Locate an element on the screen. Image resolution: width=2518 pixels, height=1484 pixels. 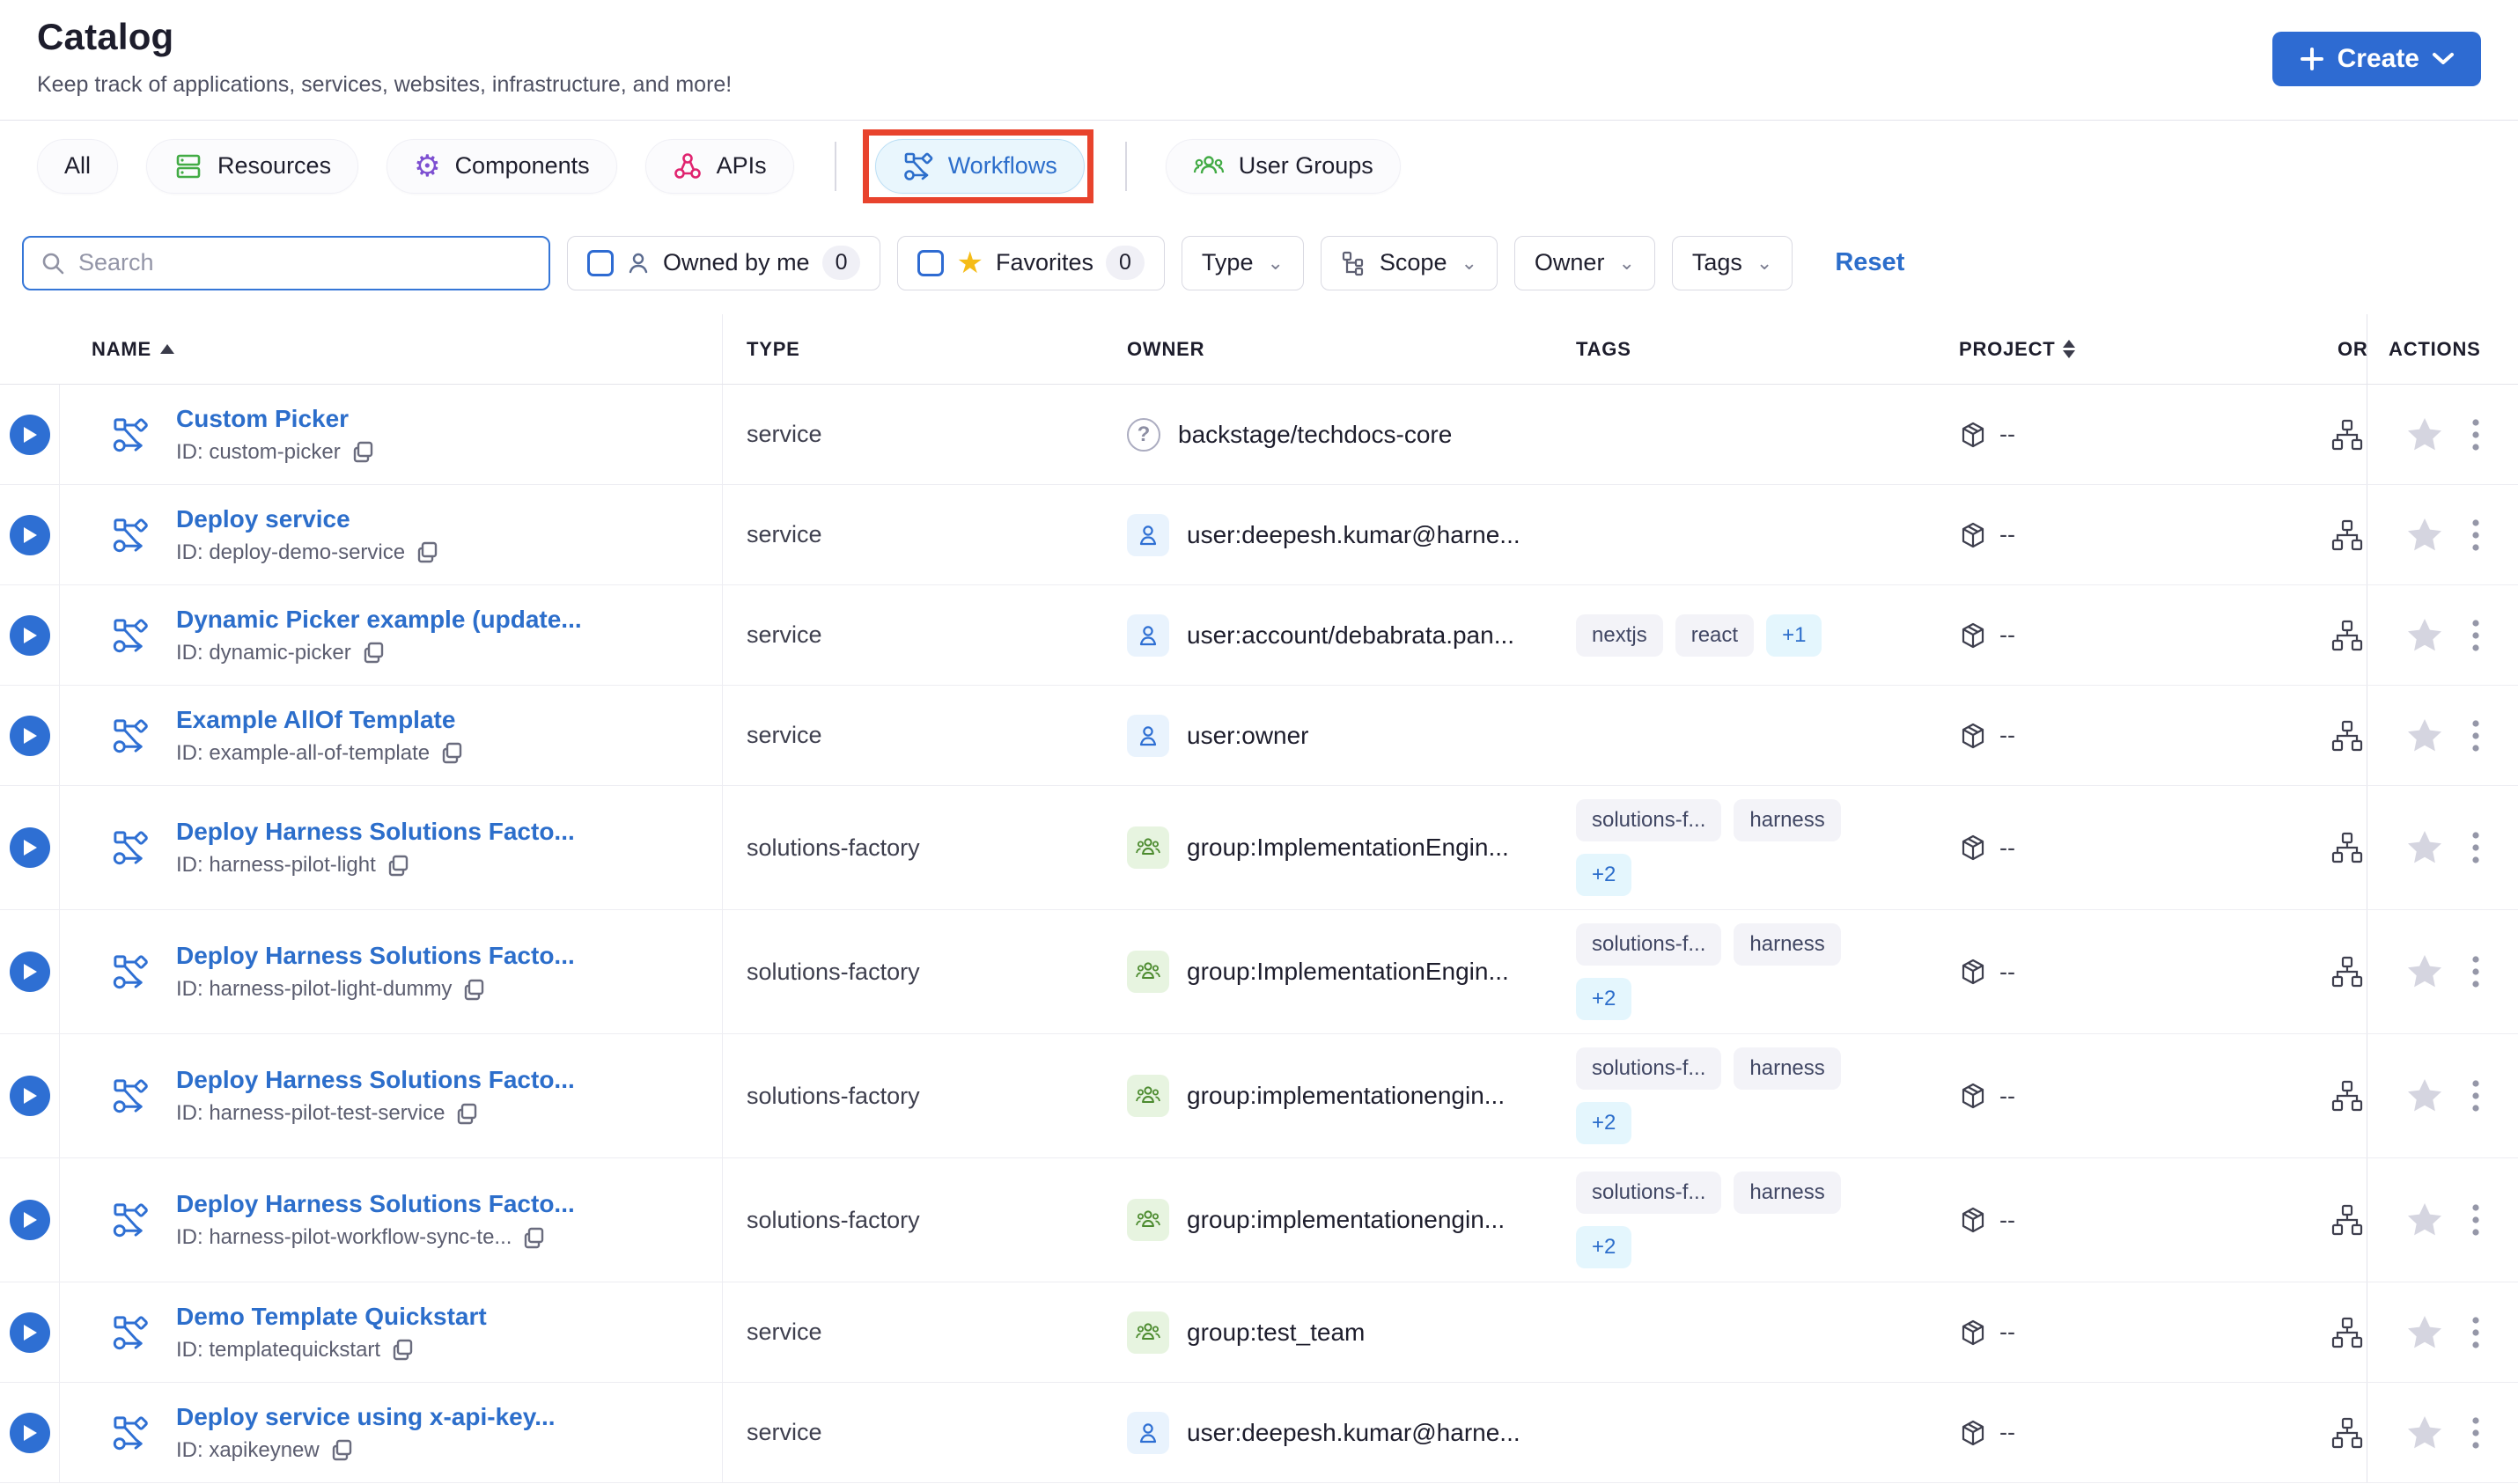
owner-dropdown: Owner ⌄ is located at coordinates (1584, 262).